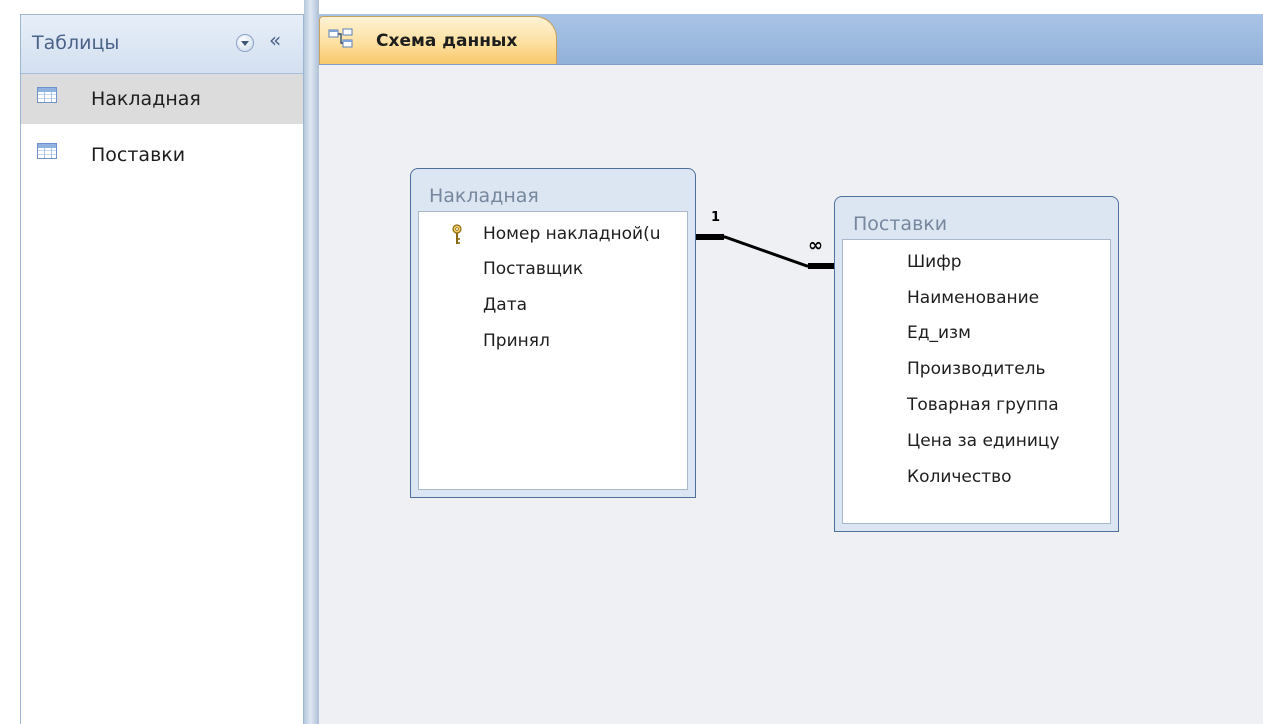 Image resolution: width=1263 pixels, height=724 pixels. Describe the element at coordinates (973, 298) in the screenshot. I see `field-naimenovanie: Наименование` at that location.